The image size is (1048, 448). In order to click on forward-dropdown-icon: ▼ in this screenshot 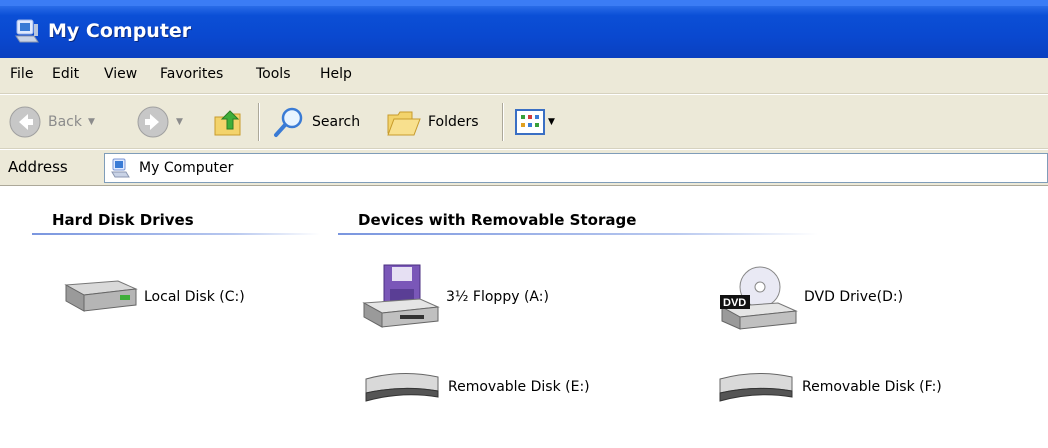, I will do `click(179, 122)`.